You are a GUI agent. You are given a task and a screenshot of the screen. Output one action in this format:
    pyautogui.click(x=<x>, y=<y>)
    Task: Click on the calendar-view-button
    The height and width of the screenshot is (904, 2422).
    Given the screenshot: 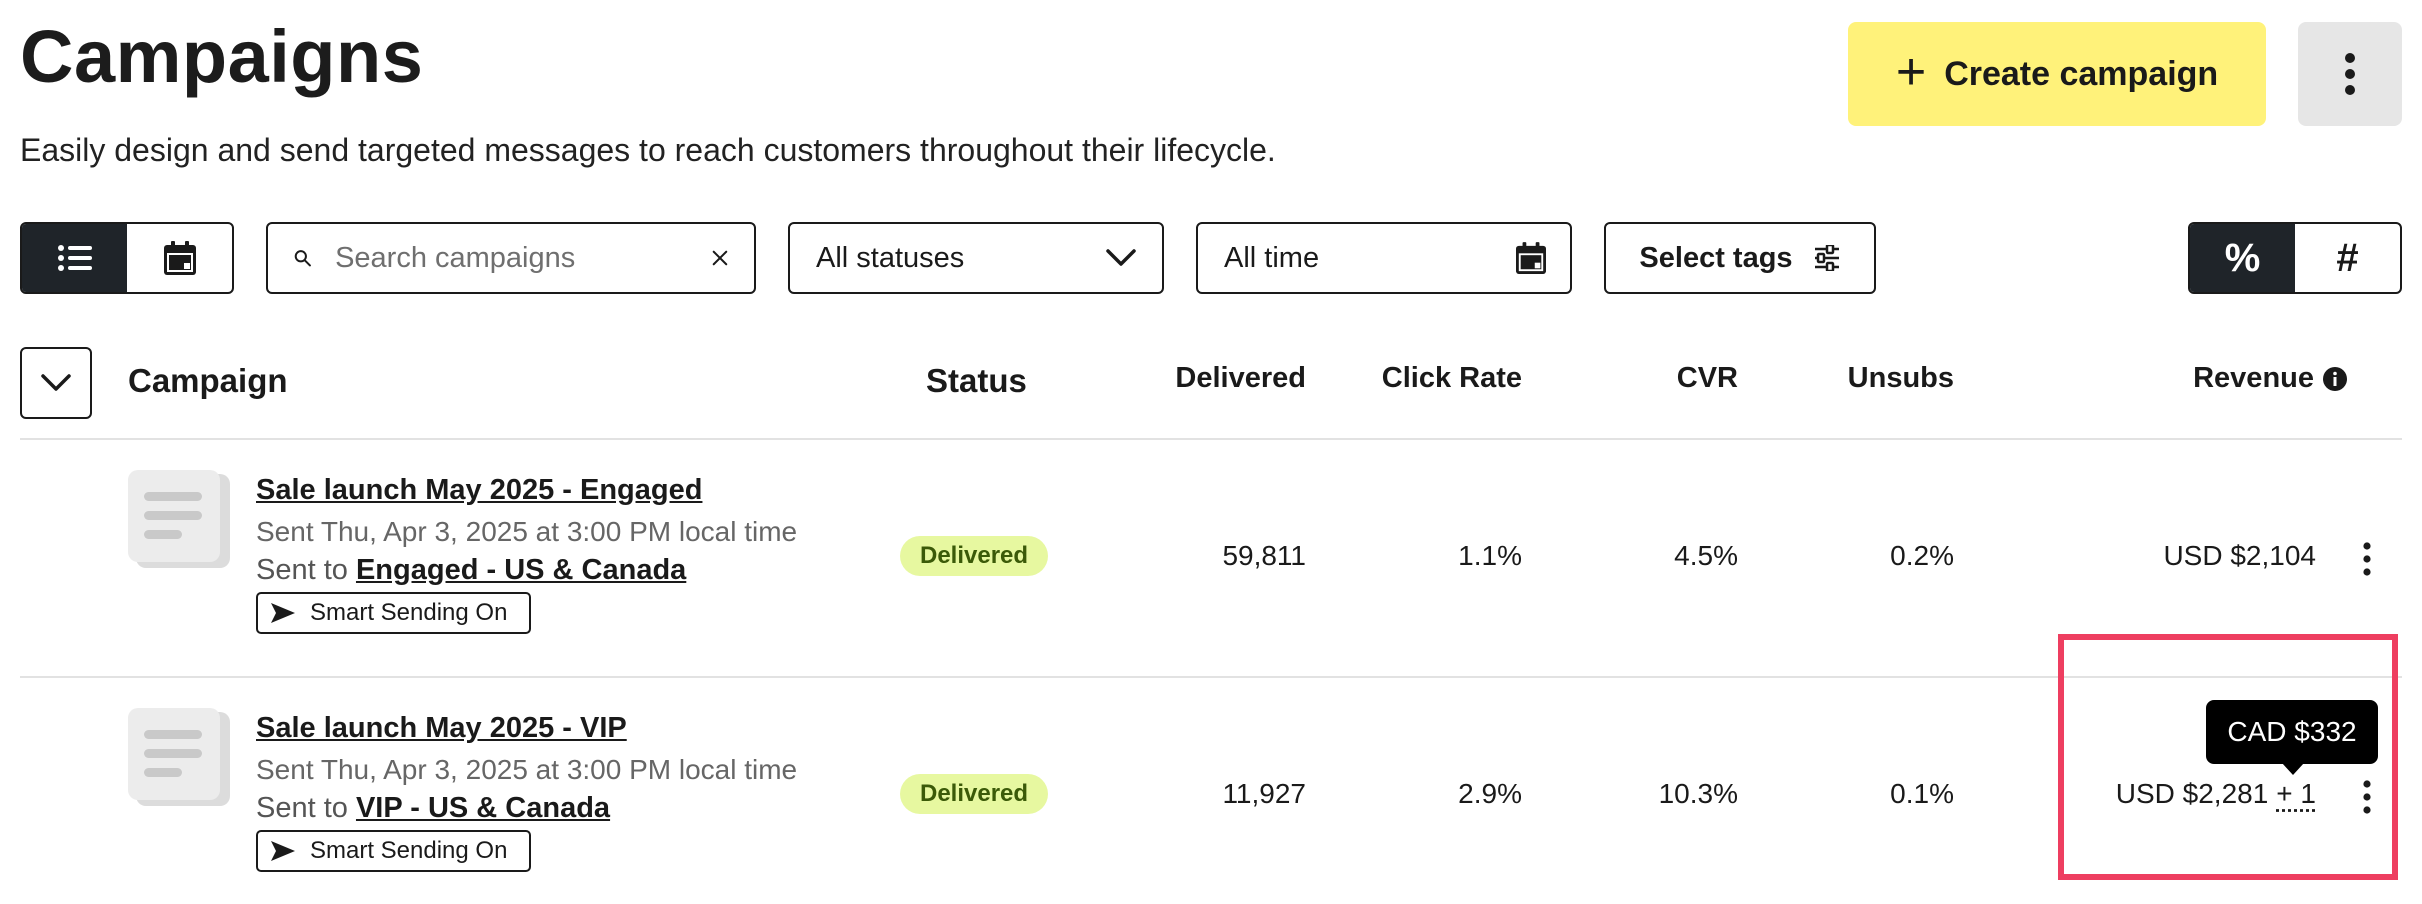 What is the action you would take?
    pyautogui.click(x=179, y=258)
    